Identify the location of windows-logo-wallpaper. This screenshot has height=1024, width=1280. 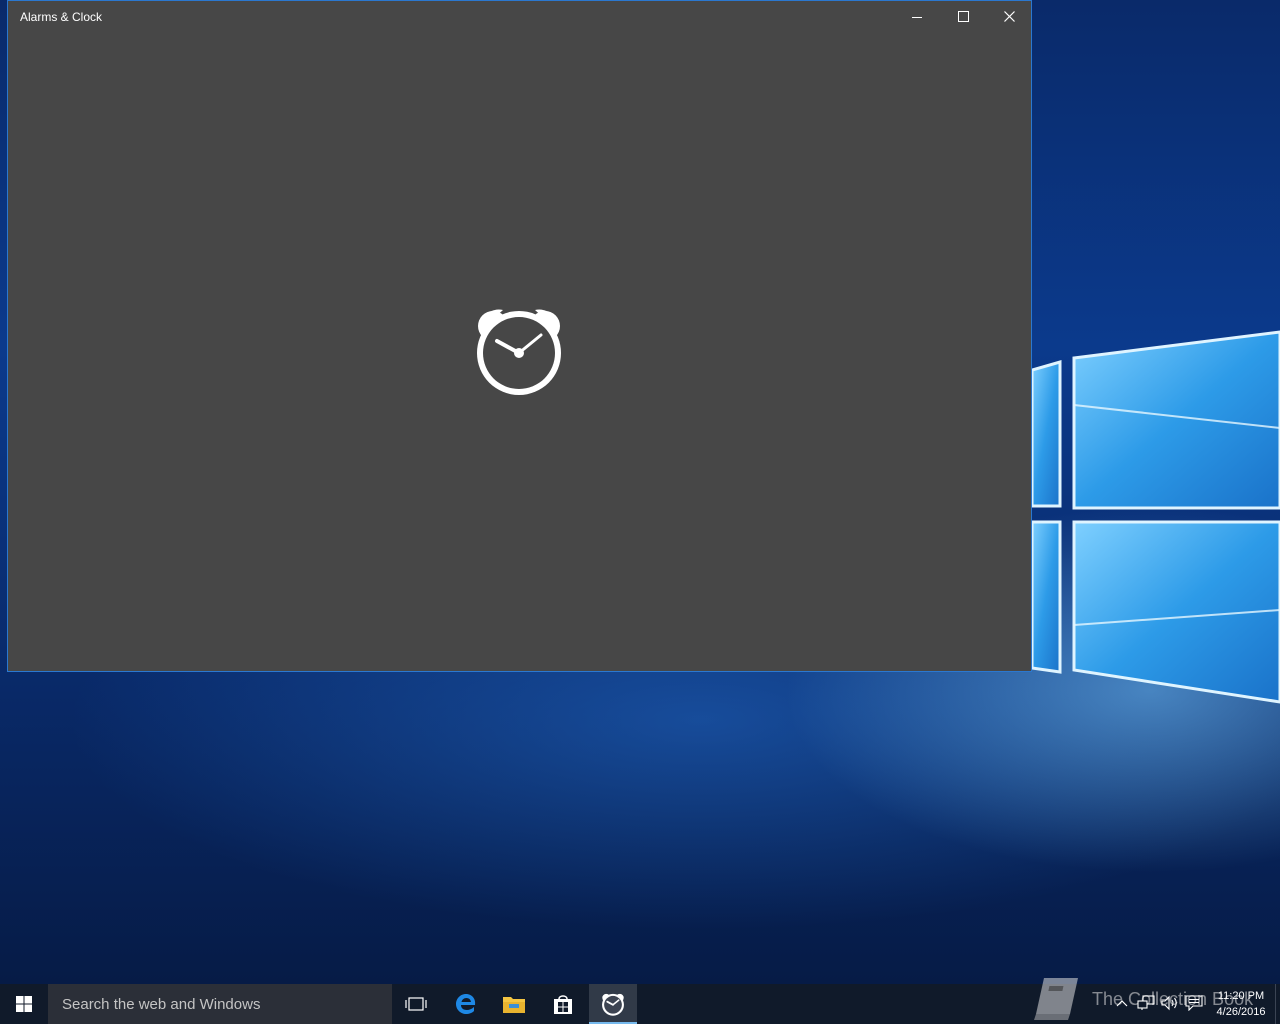
(1155, 510).